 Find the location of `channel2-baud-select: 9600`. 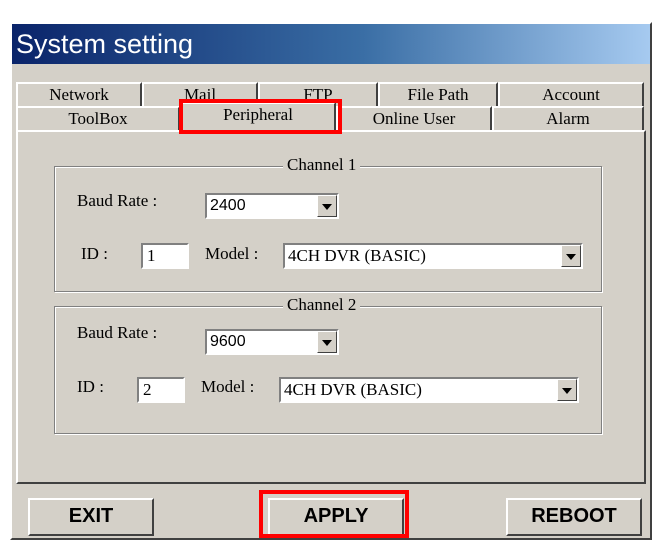

channel2-baud-select: 9600 is located at coordinates (272, 342).